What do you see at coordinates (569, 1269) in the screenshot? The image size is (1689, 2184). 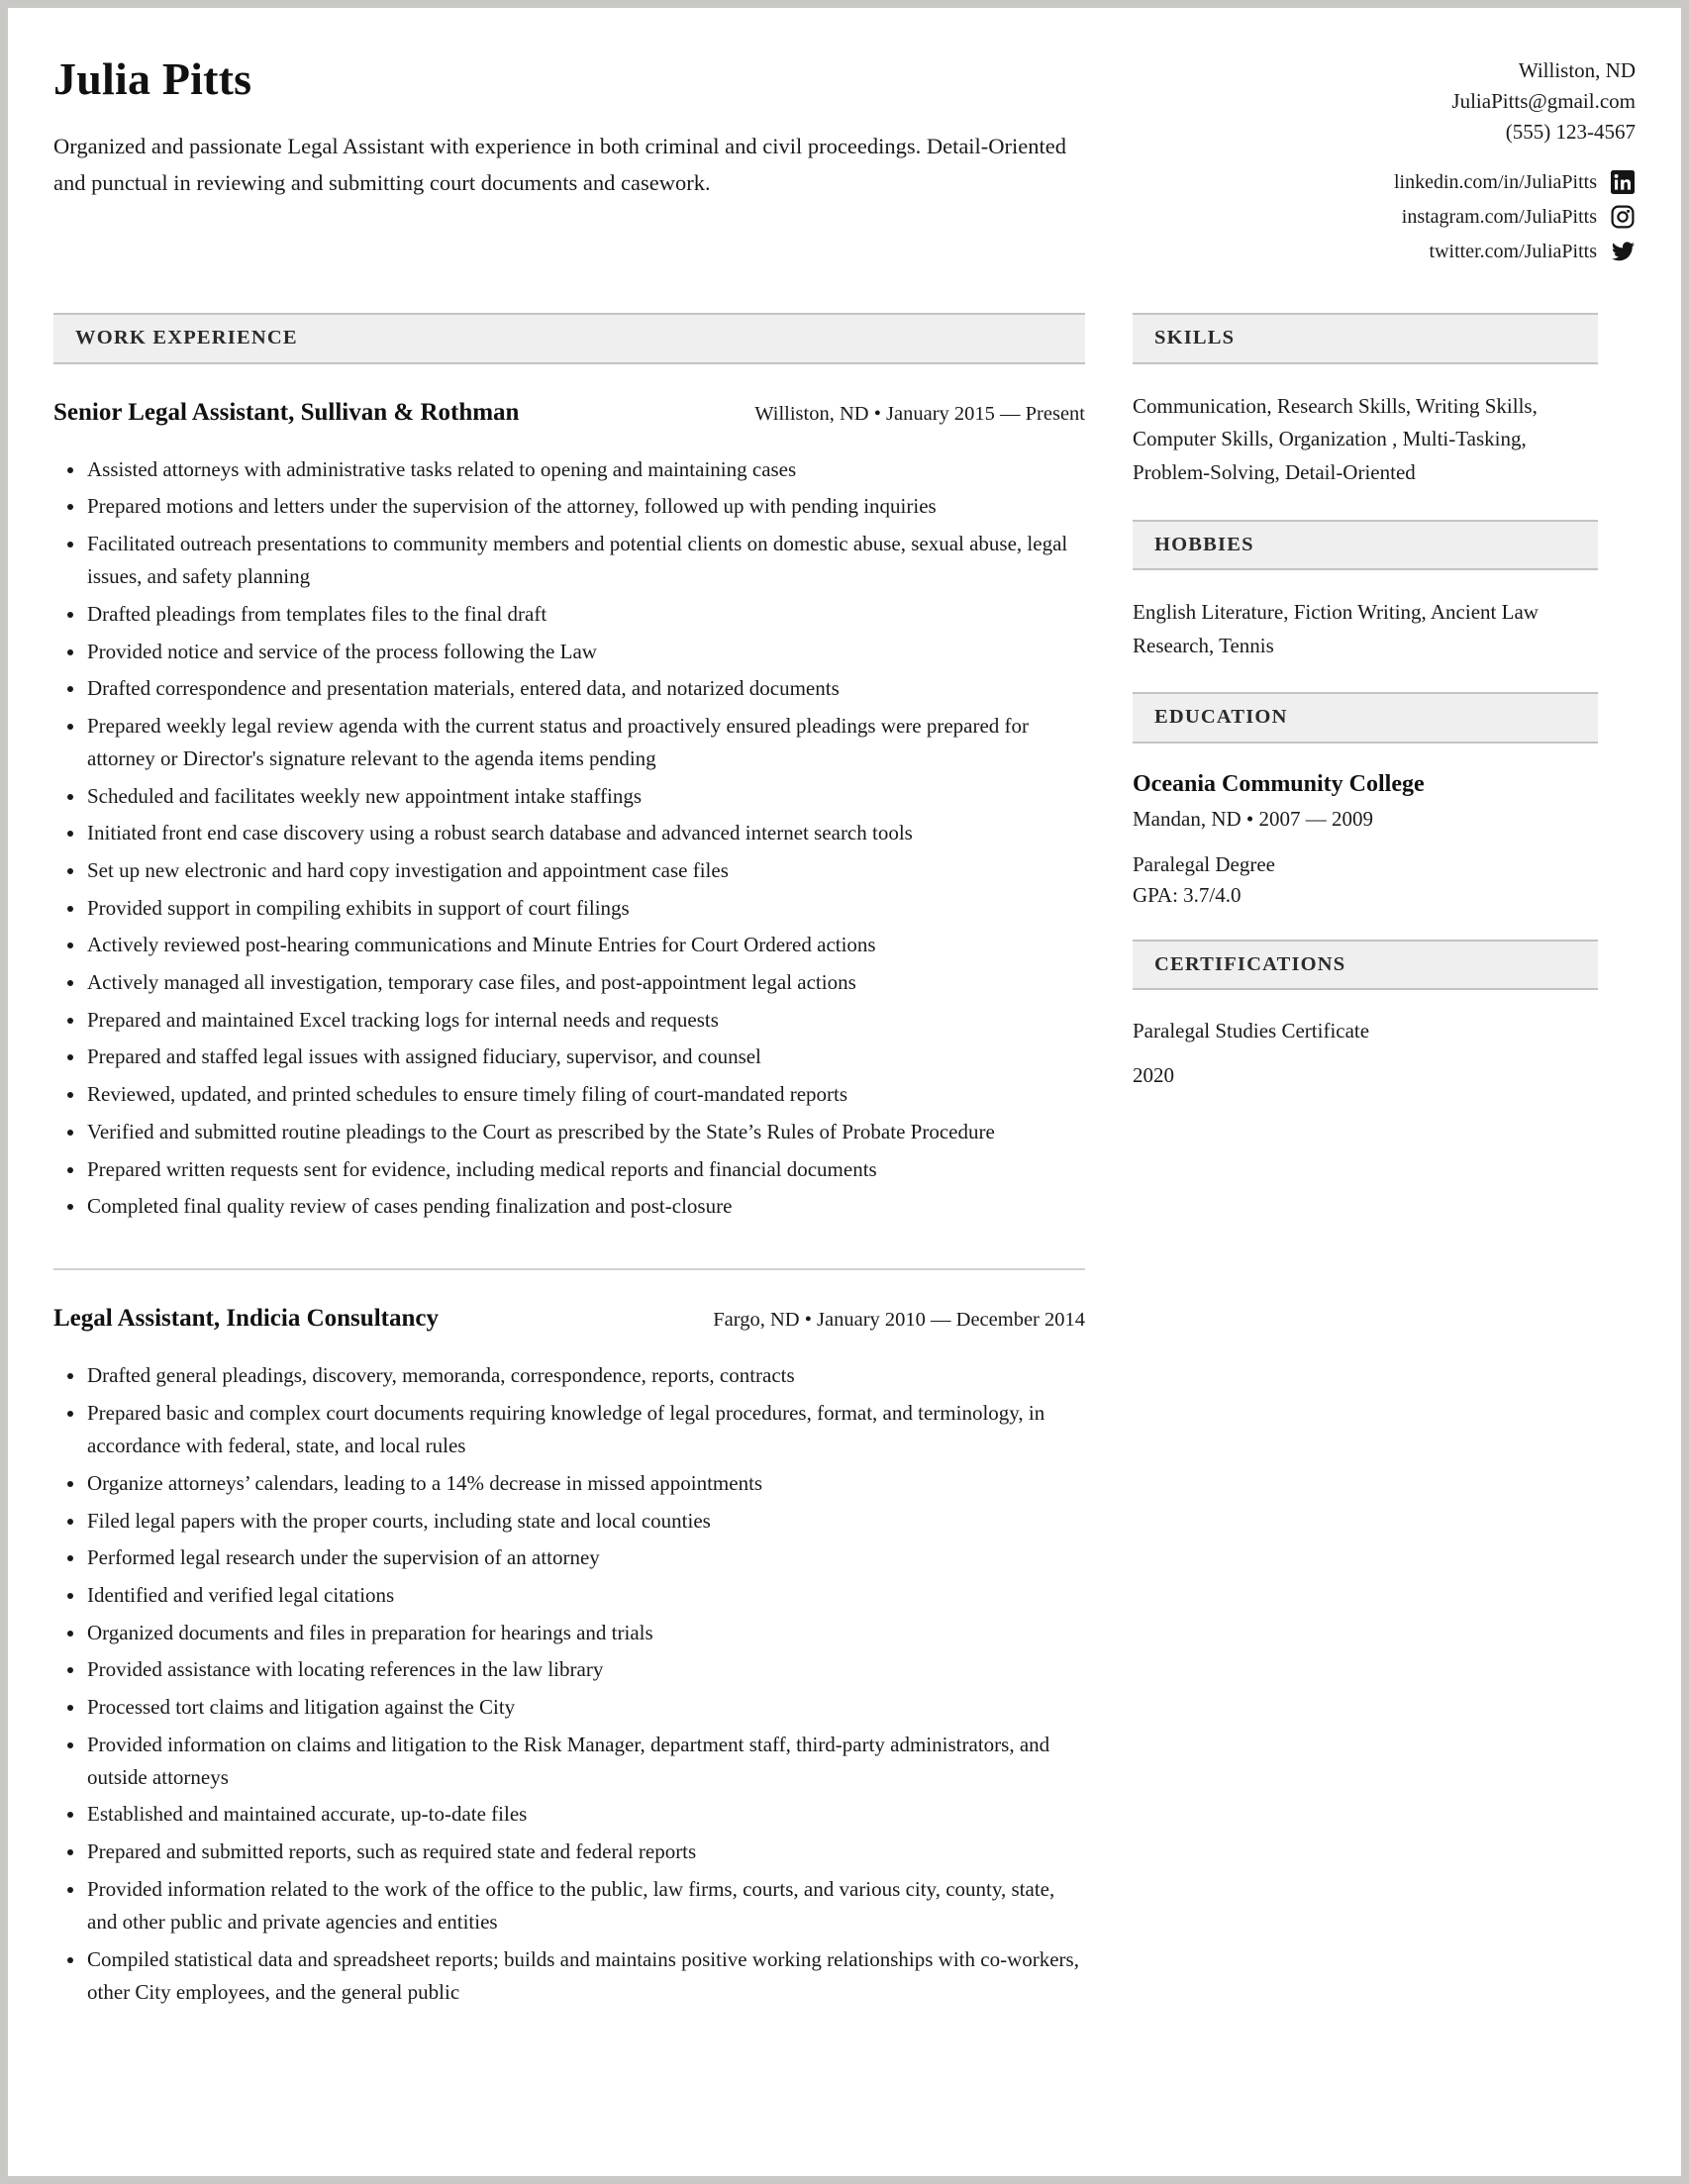 I see `job-divider` at bounding box center [569, 1269].